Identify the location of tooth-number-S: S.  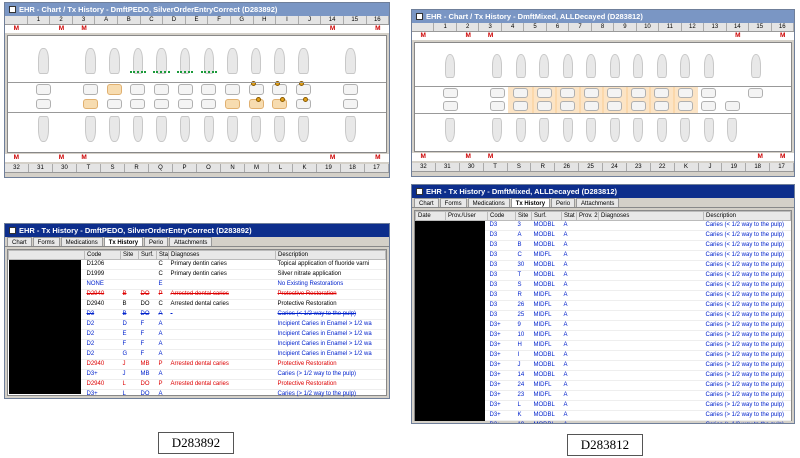
(113, 168).